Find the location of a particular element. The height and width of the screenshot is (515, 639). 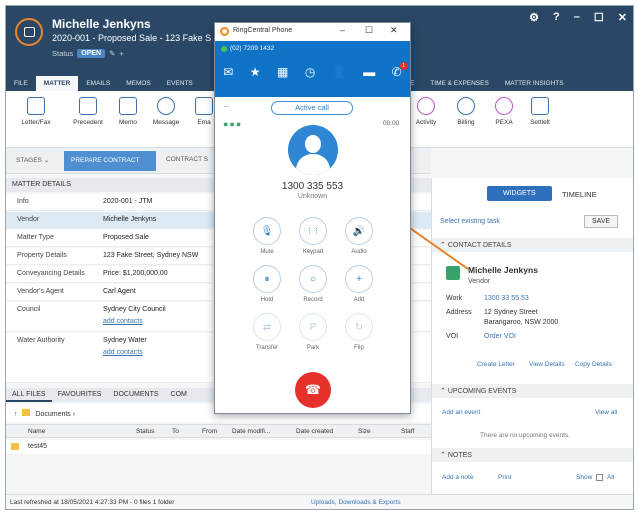

minimize-button: – is located at coordinates (577, 17).